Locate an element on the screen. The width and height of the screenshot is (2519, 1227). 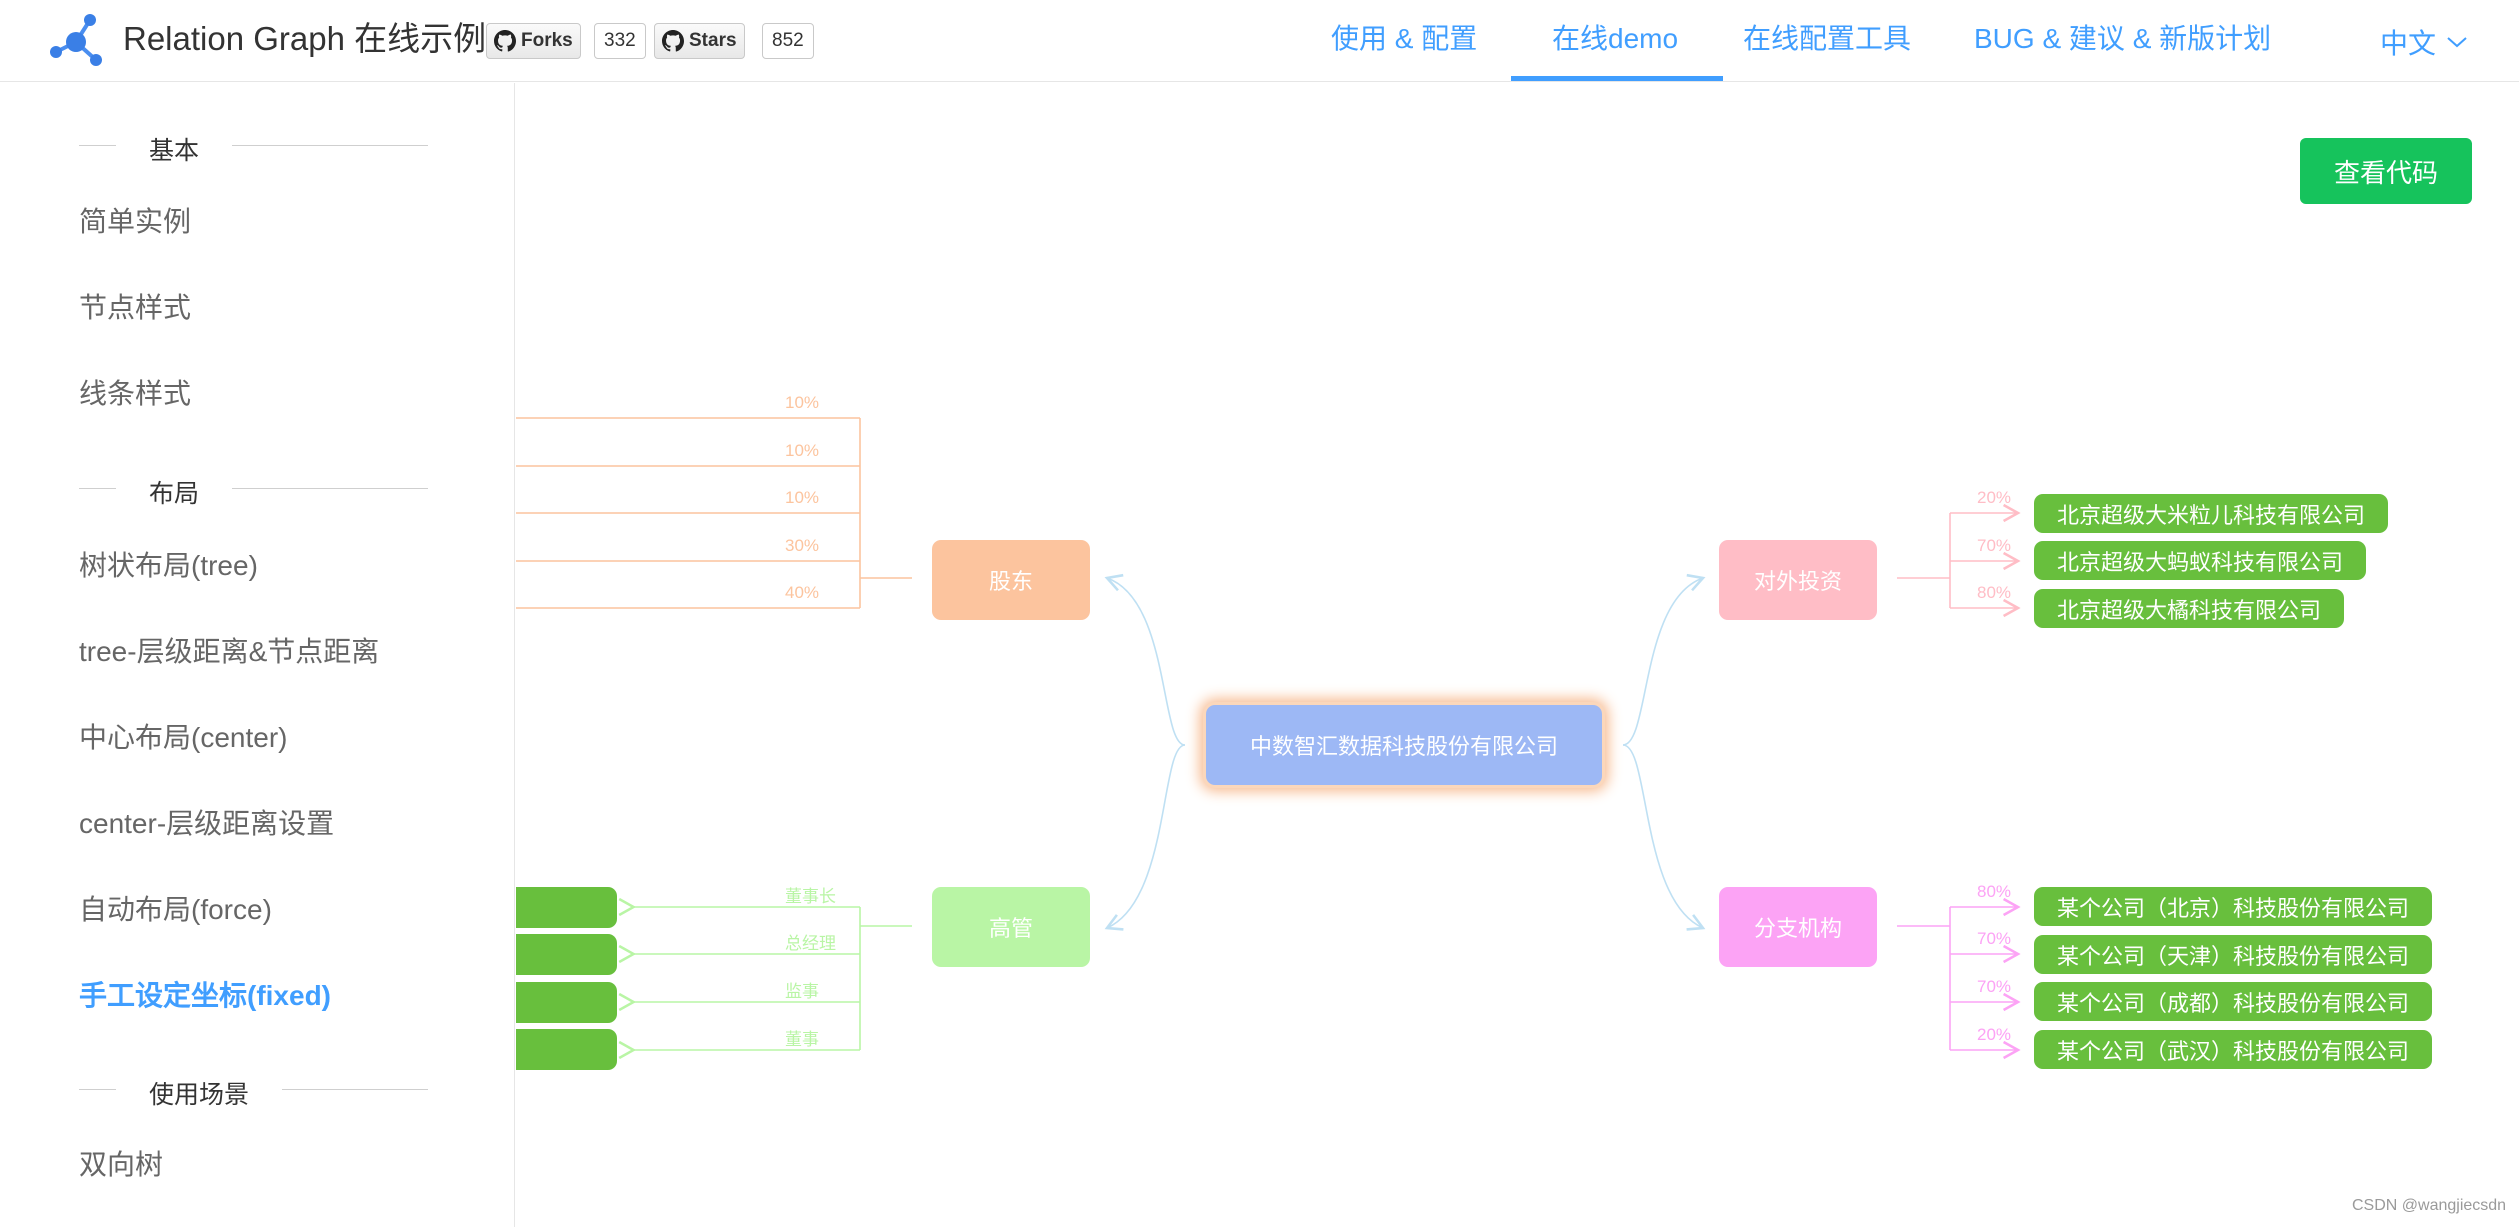
edge-center-executives is located at coordinates (1145, 837).